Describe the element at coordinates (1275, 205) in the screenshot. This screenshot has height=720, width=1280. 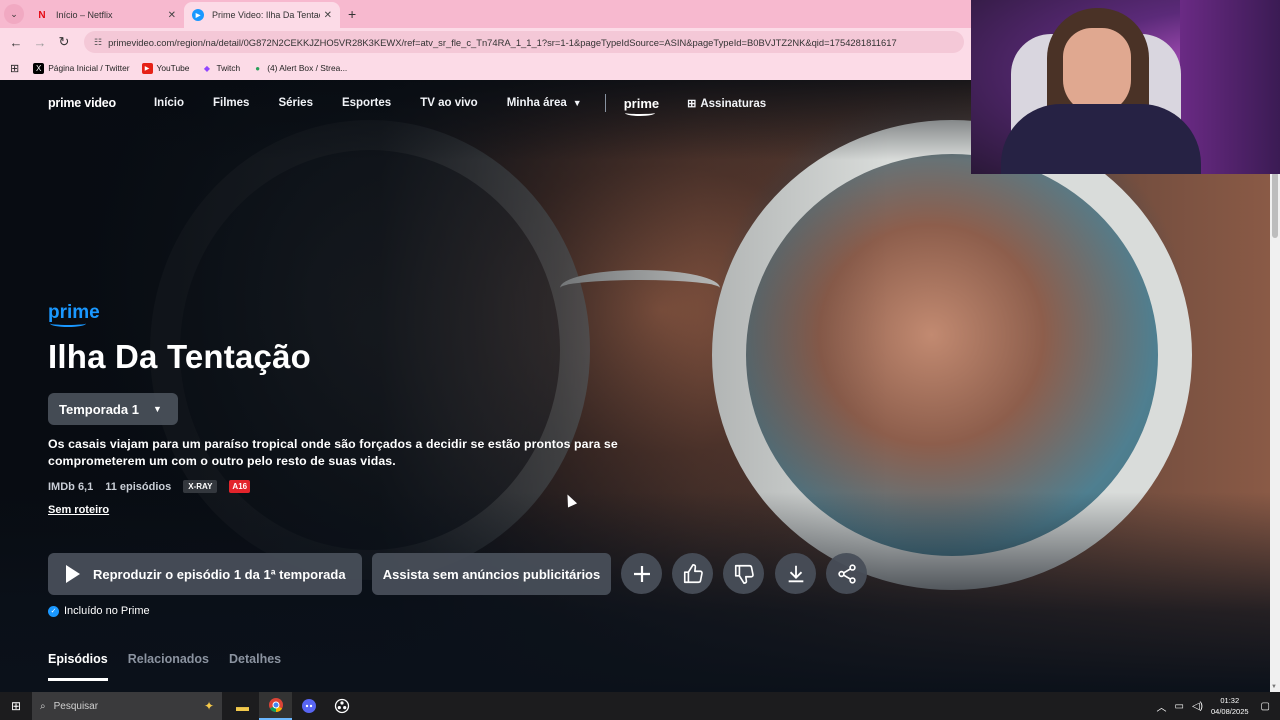
I see `scrollbar-thumb` at that location.